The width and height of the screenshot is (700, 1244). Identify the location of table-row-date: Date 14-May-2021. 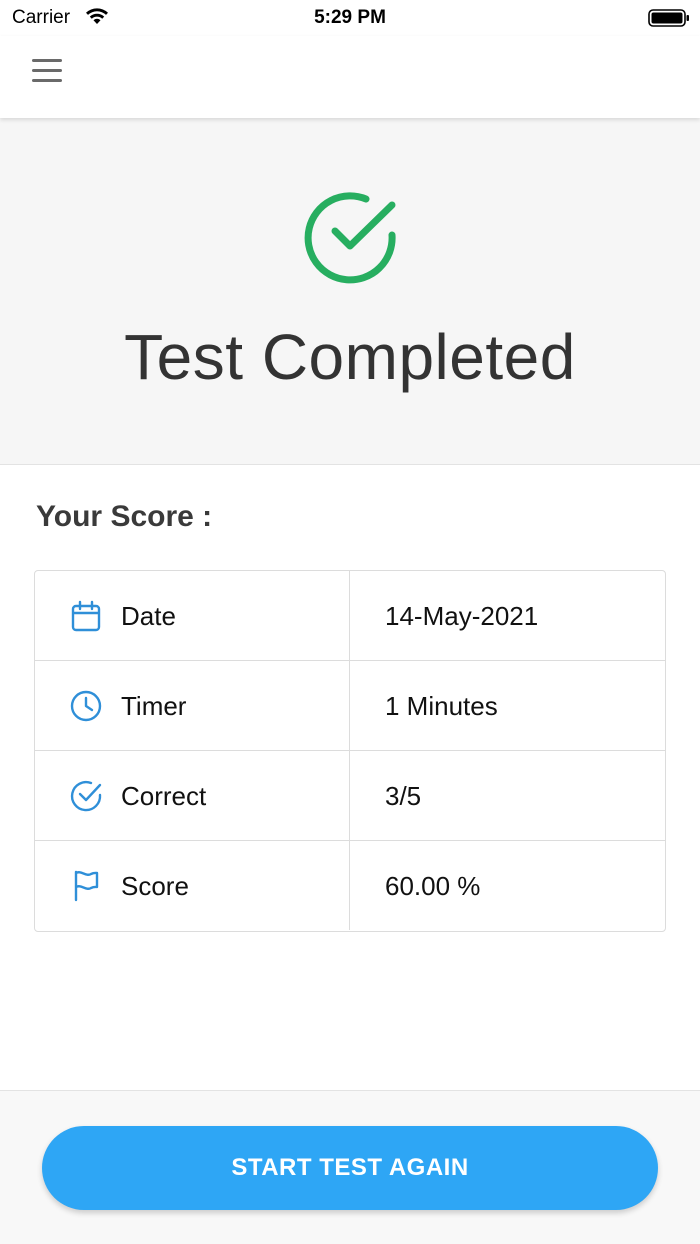
(350, 616).